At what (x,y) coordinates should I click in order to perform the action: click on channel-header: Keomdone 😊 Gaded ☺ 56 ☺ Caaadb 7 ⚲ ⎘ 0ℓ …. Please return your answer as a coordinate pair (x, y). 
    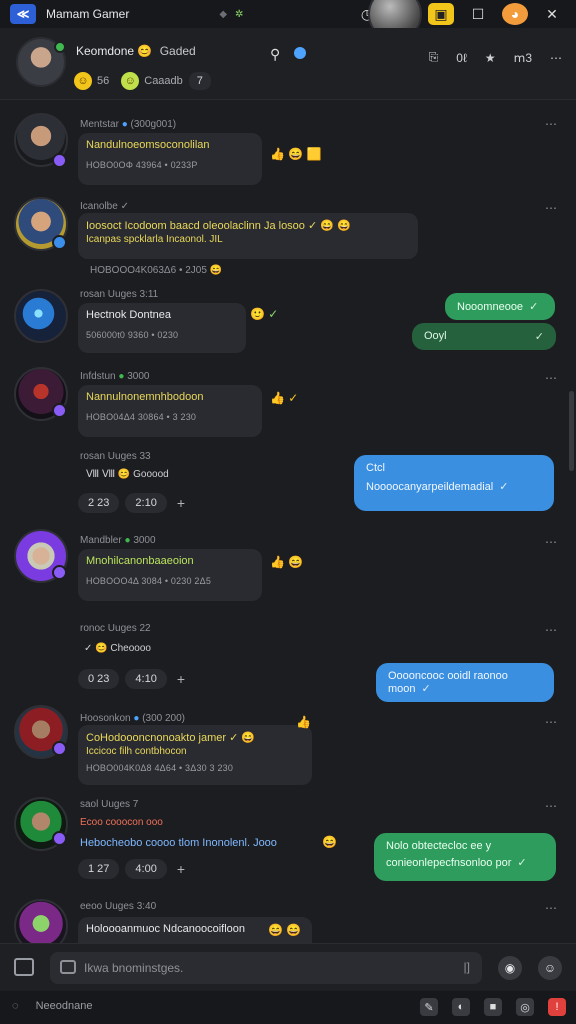
    Looking at the image, I should click on (288, 64).